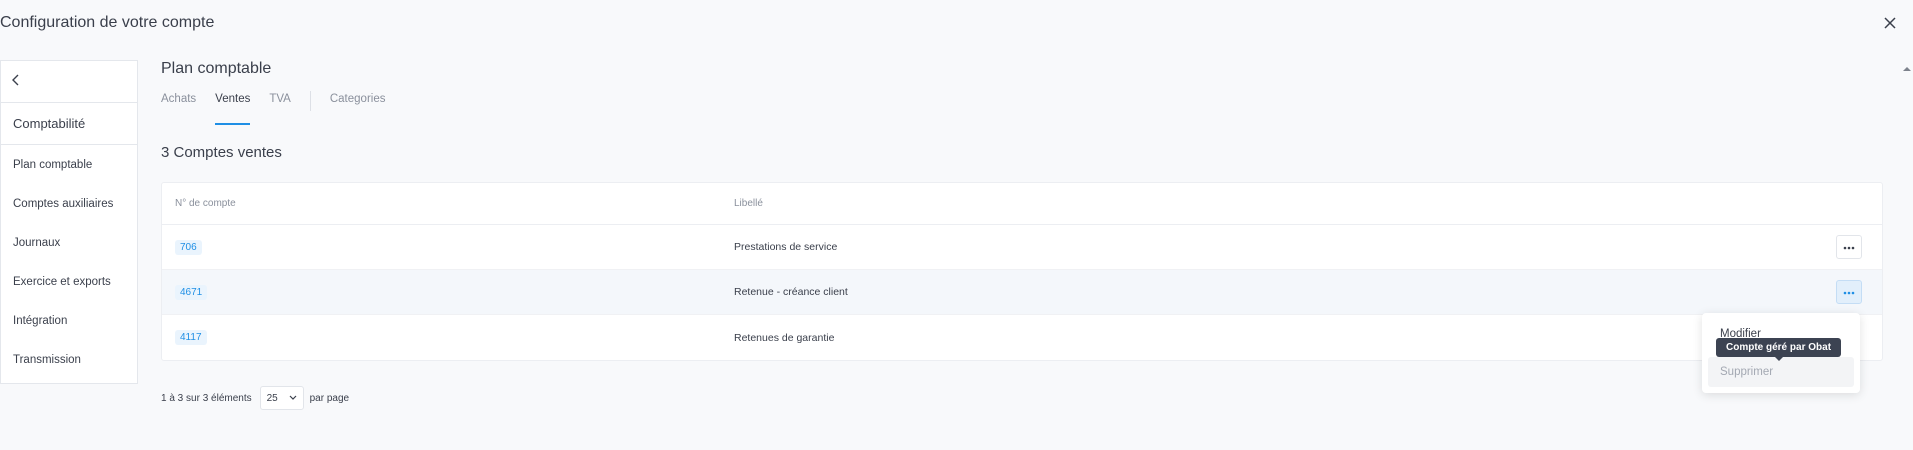  What do you see at coordinates (791, 292) in the screenshot?
I see `account-label: Retenue - créance client` at bounding box center [791, 292].